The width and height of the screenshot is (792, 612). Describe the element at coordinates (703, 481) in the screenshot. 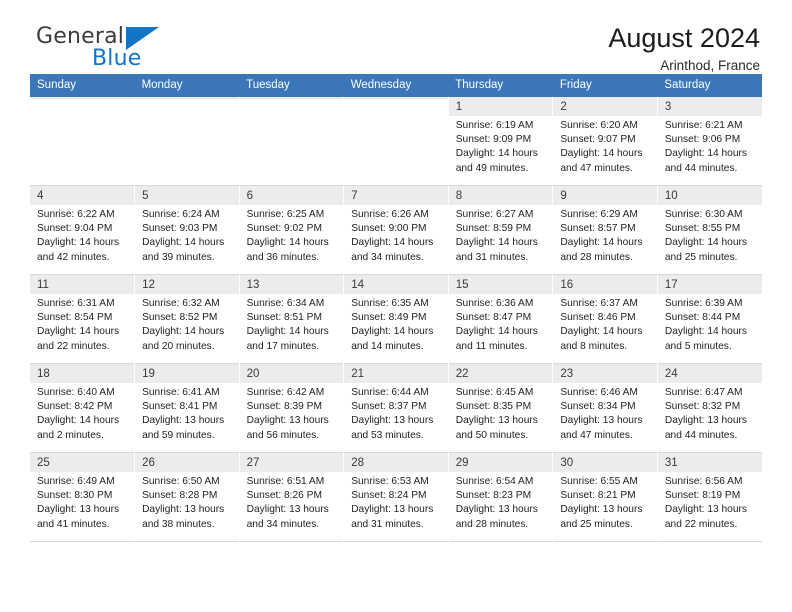

I see `sunrise-time: Sunrise: 6:56 AM` at that location.